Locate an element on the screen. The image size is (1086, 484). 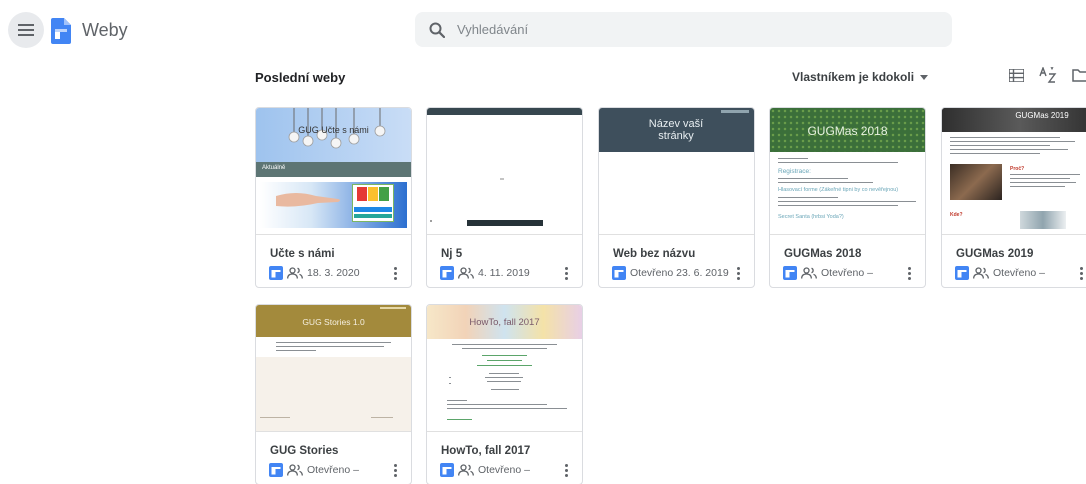
caret-down-icon is located at coordinates (924, 77).